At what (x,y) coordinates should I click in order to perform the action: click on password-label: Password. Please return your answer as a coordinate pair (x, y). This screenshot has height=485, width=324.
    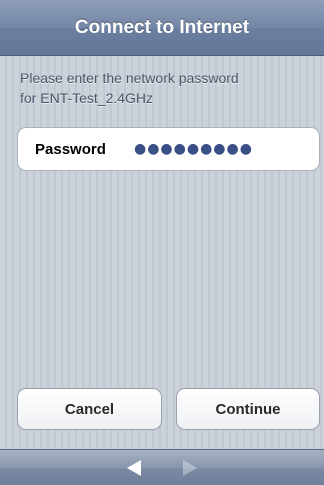
    Looking at the image, I should click on (70, 149).